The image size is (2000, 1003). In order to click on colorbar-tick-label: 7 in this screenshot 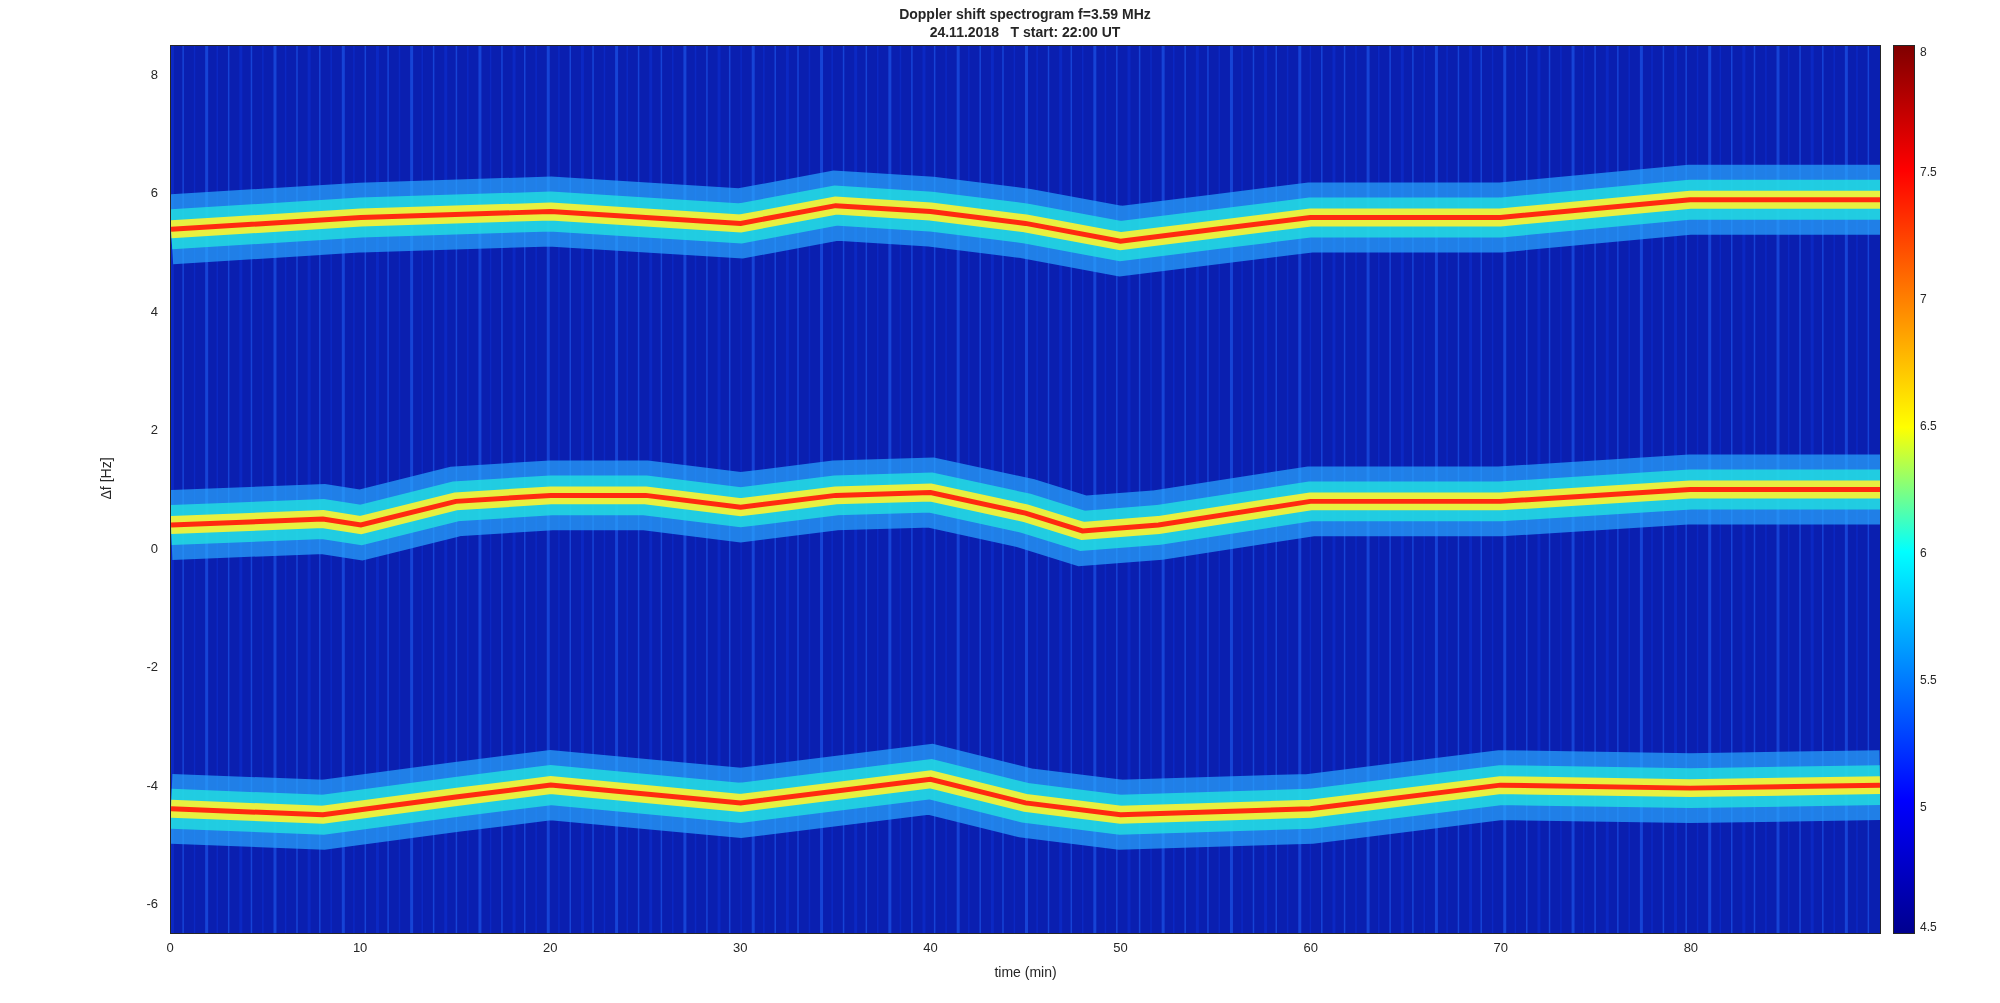, I will do `click(1923, 299)`.